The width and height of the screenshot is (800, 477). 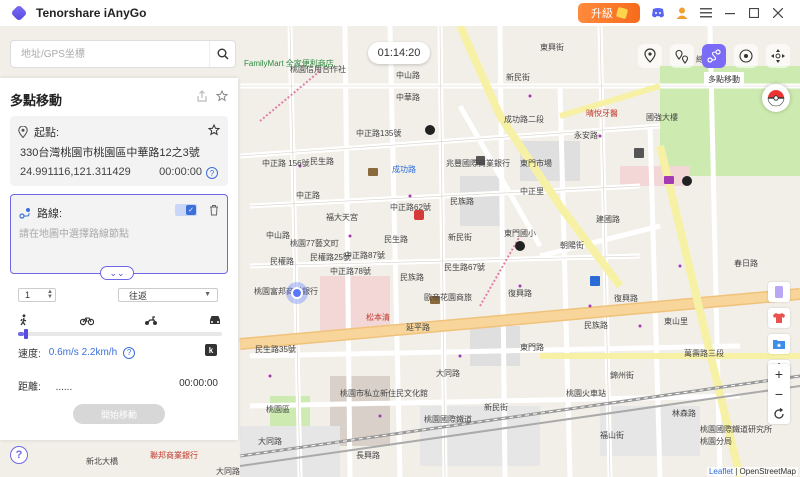 What do you see at coordinates (110, 153) in the screenshot?
I see `start-address: 330台灣桃園市桃園區中華路12之3號` at bounding box center [110, 153].